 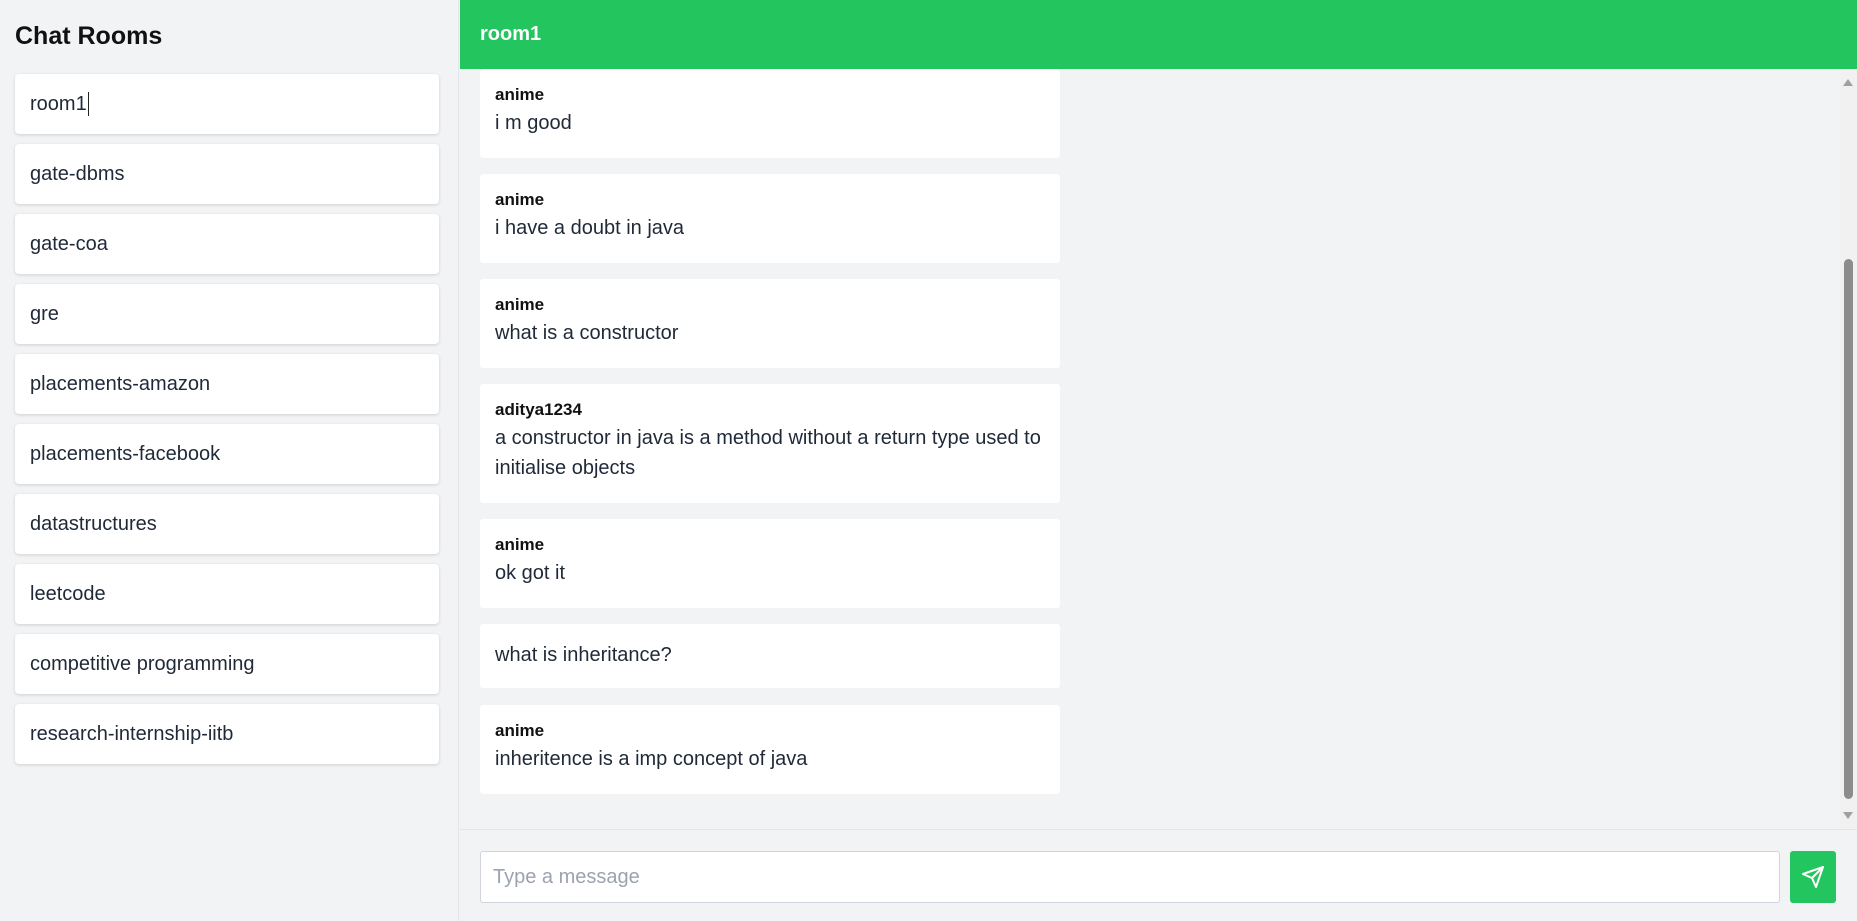 What do you see at coordinates (44, 313) in the screenshot?
I see `room-label: gre` at bounding box center [44, 313].